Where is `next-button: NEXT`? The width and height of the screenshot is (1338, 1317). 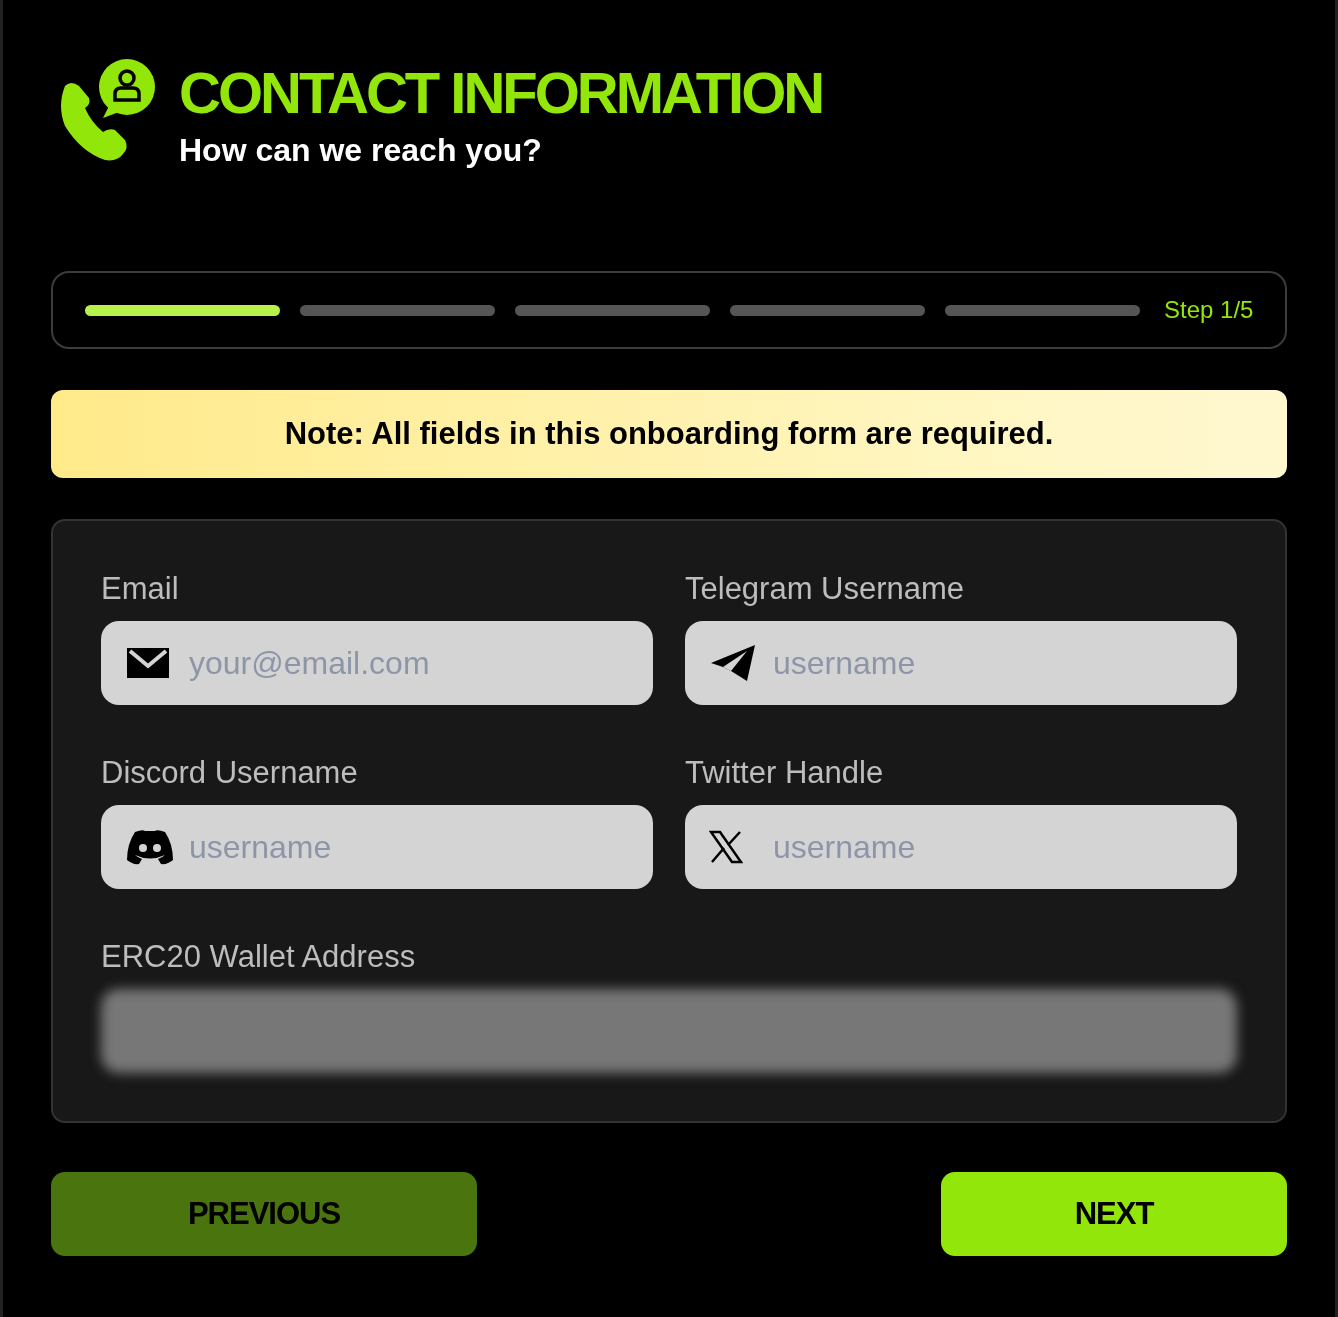
next-button: NEXT is located at coordinates (1114, 1214).